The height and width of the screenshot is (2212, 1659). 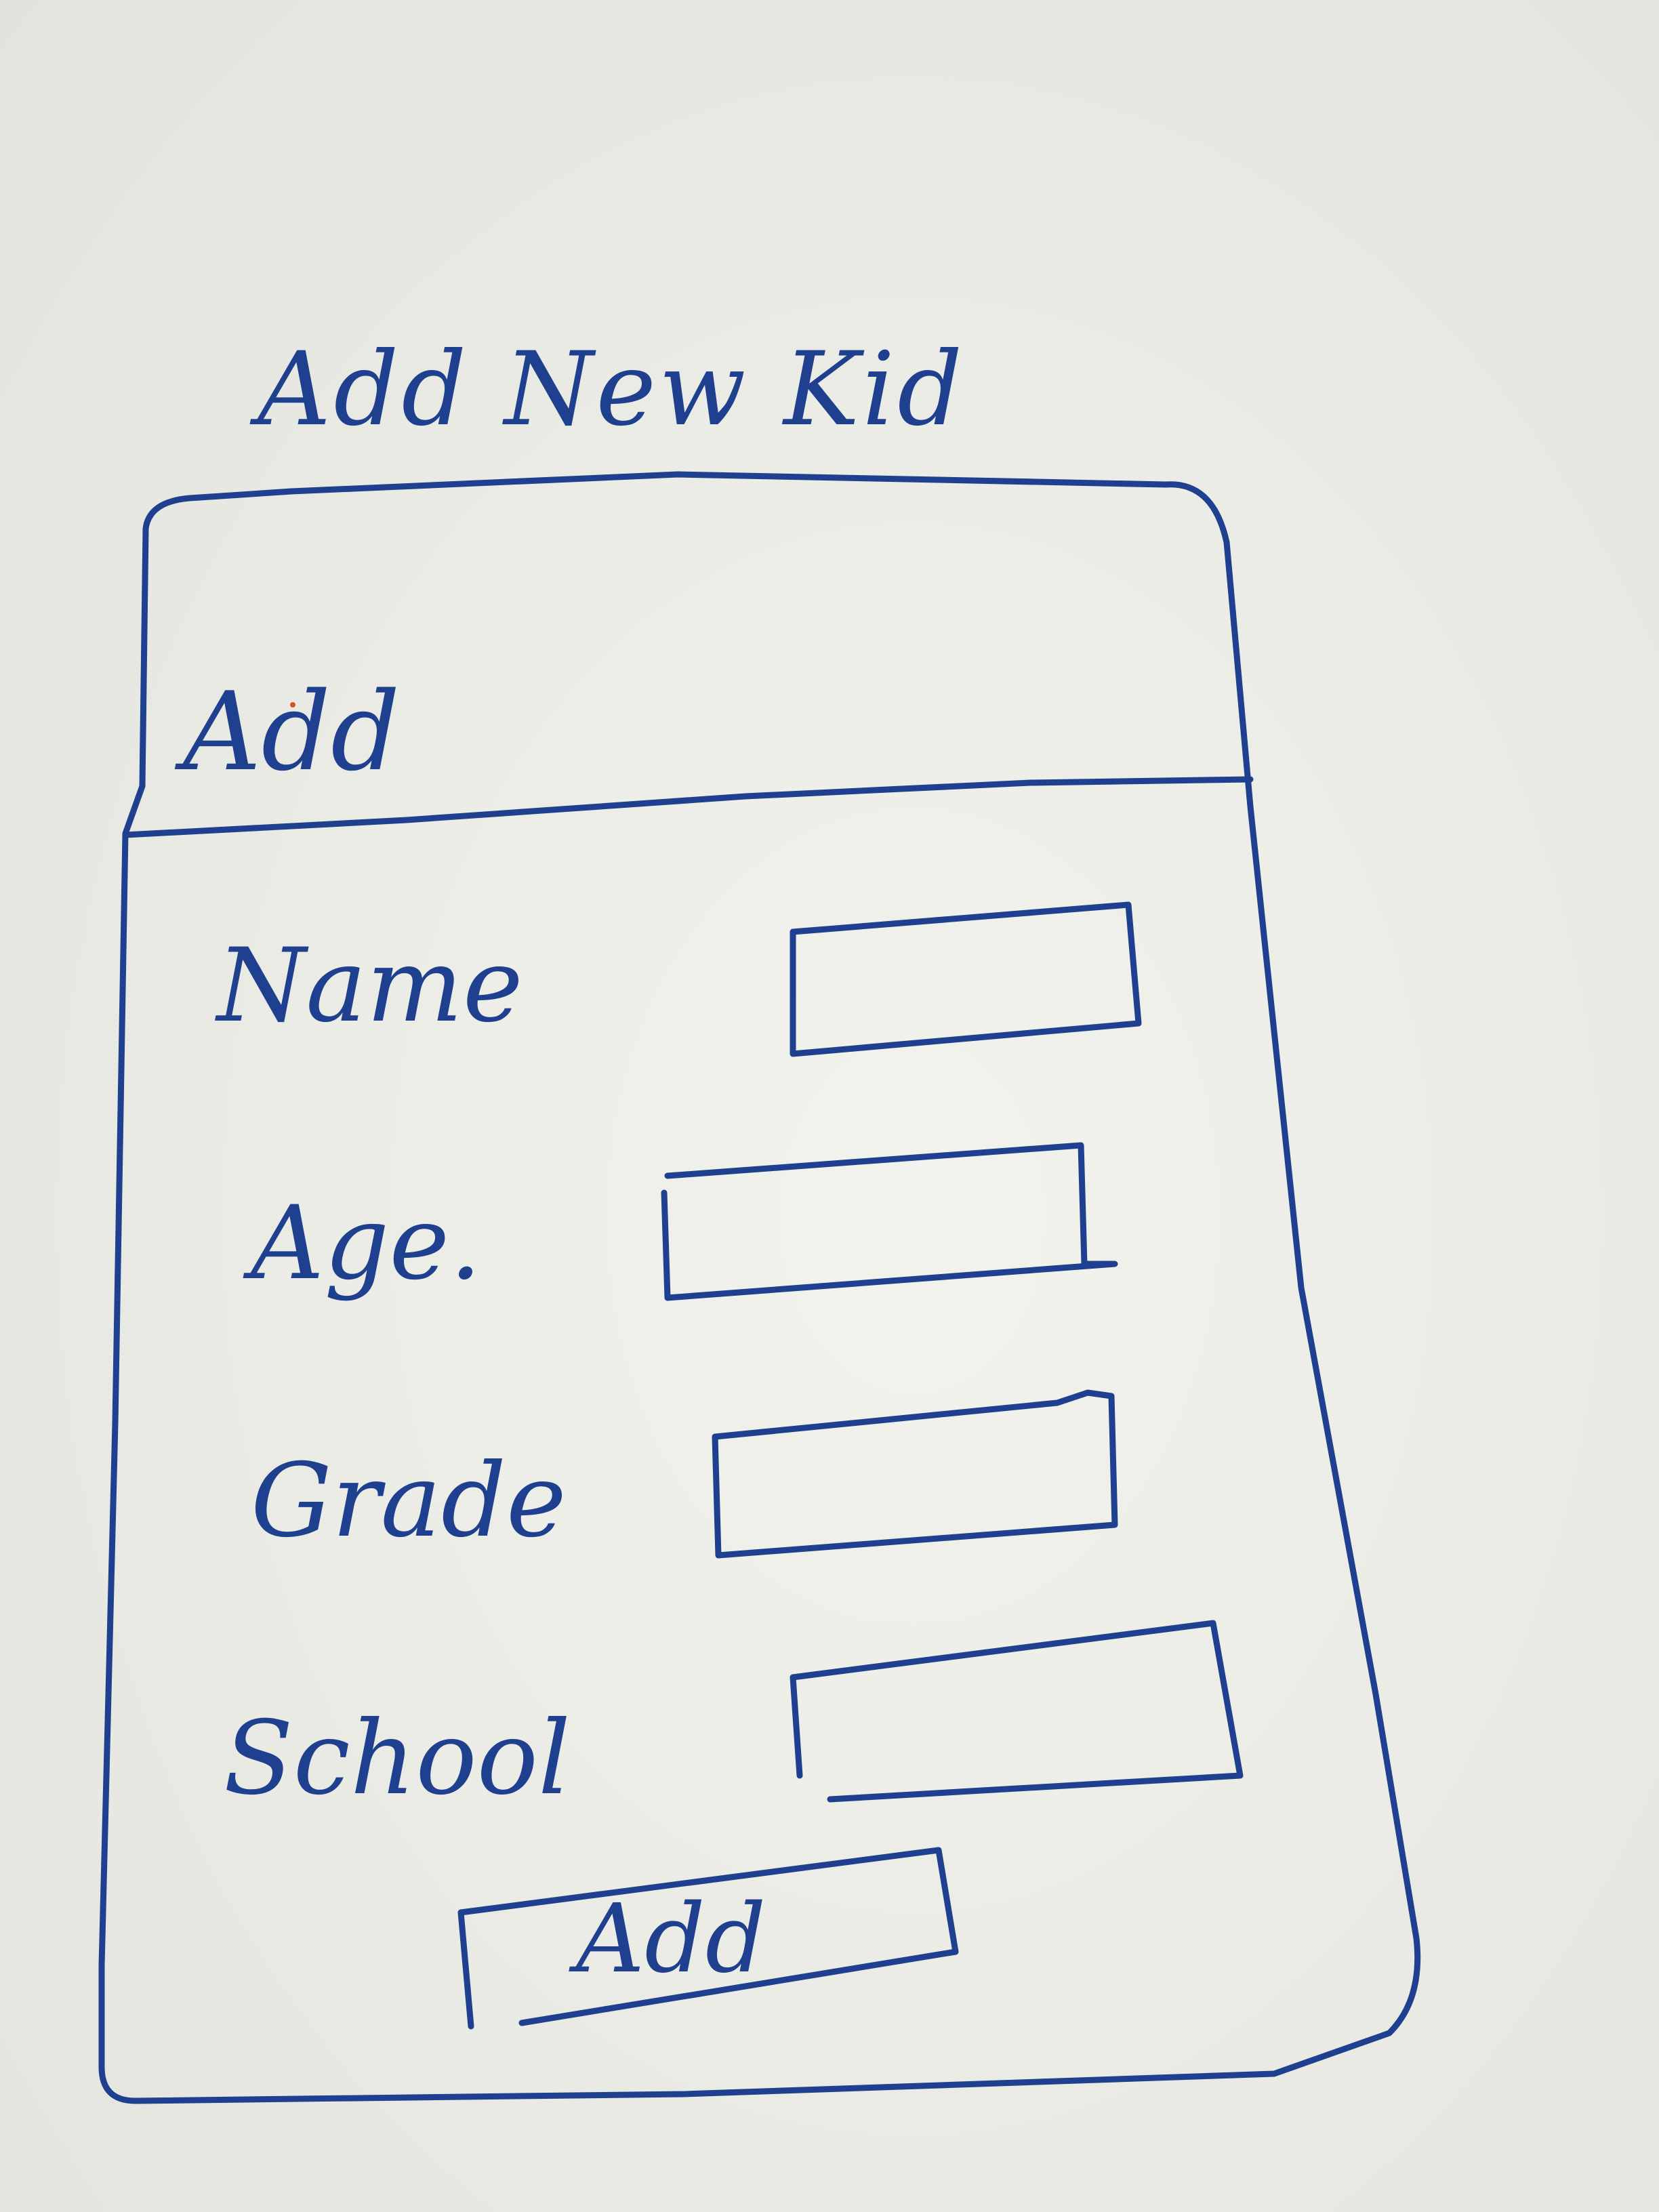 What do you see at coordinates (911, 1478) in the screenshot?
I see `grade-input` at bounding box center [911, 1478].